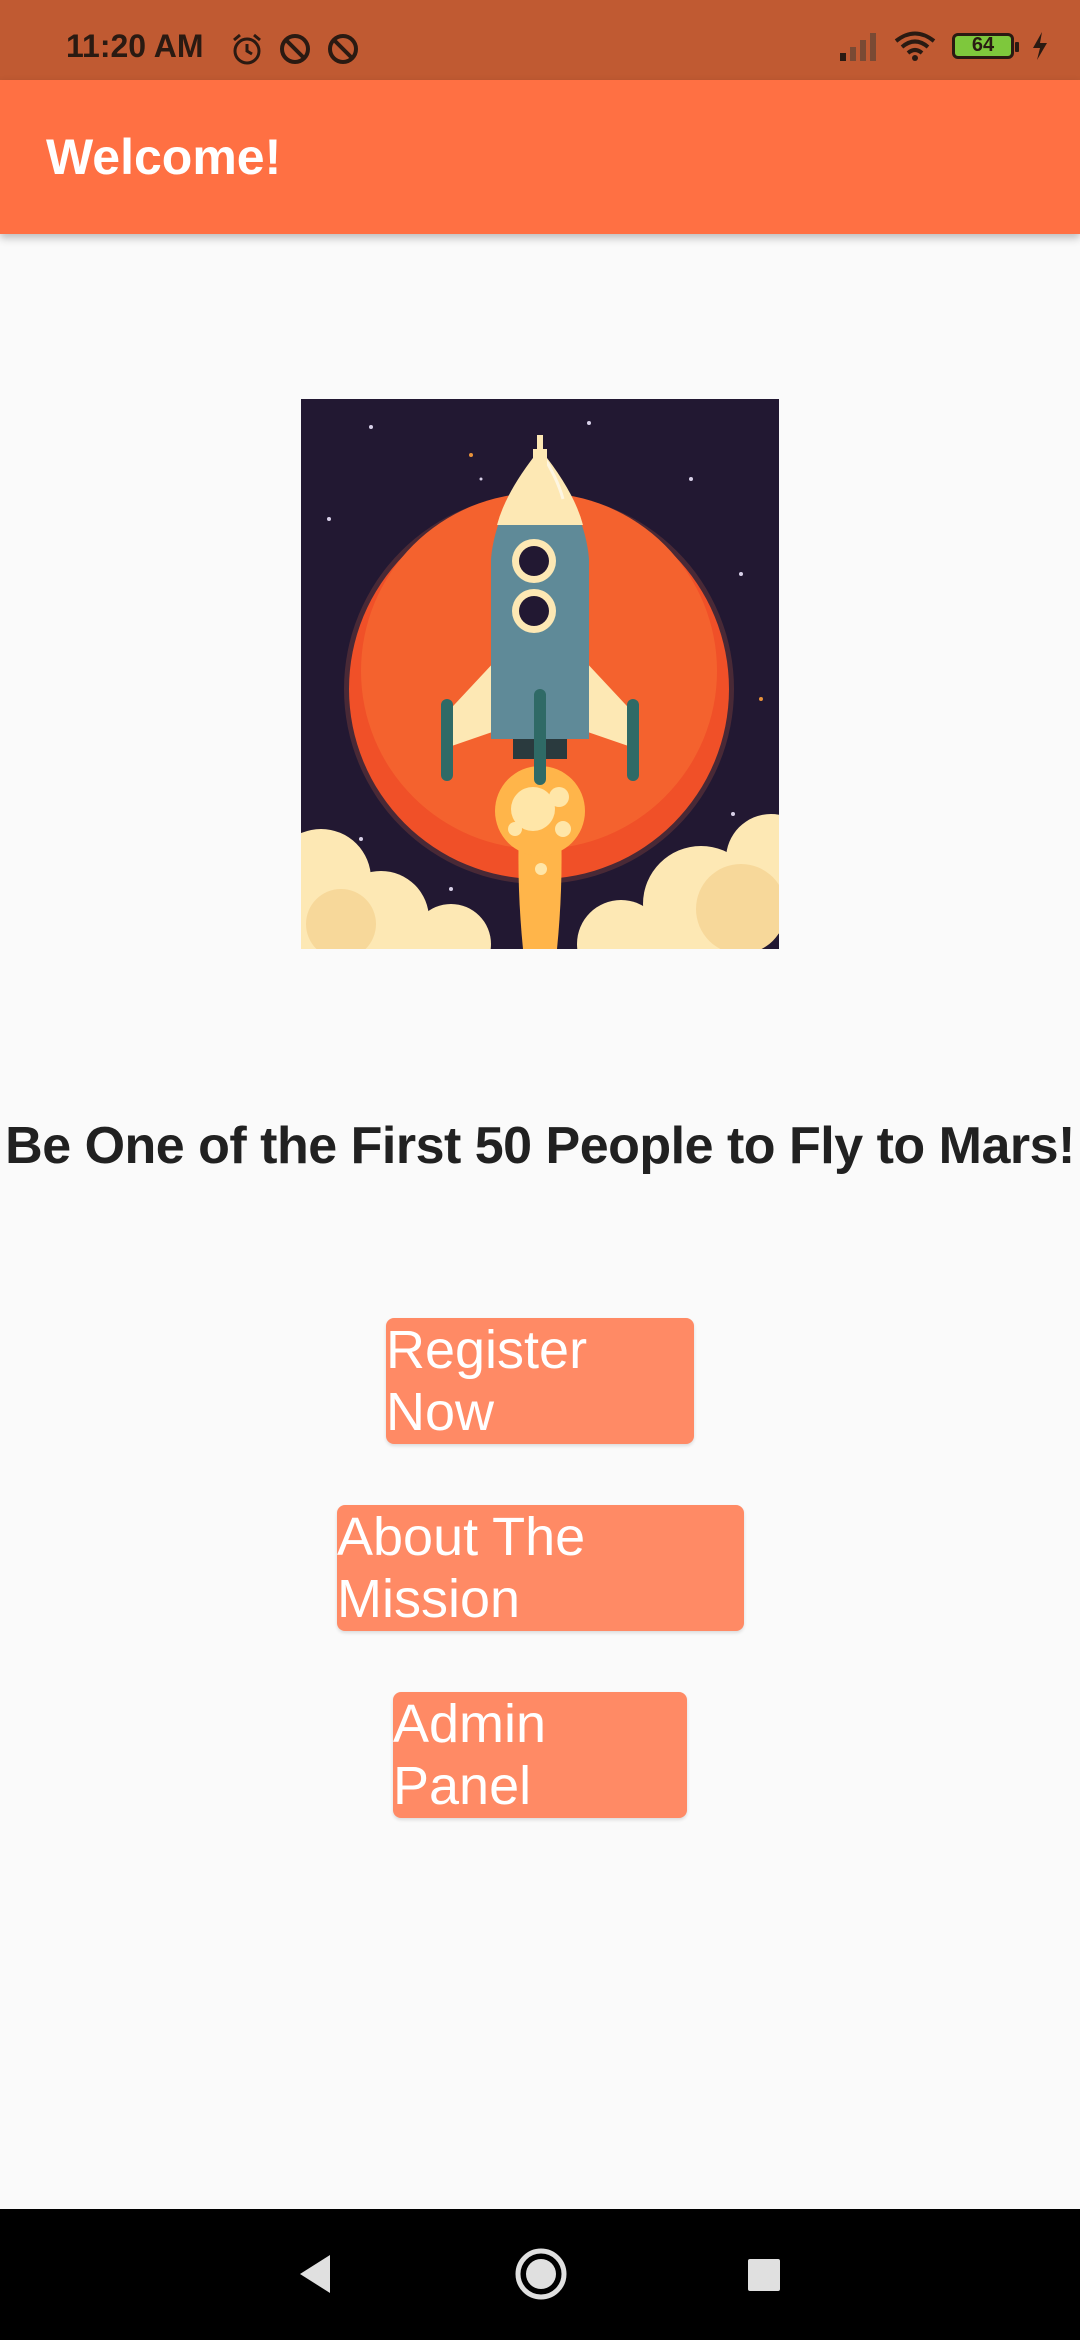  I want to click on alarm-icon, so click(247, 49).